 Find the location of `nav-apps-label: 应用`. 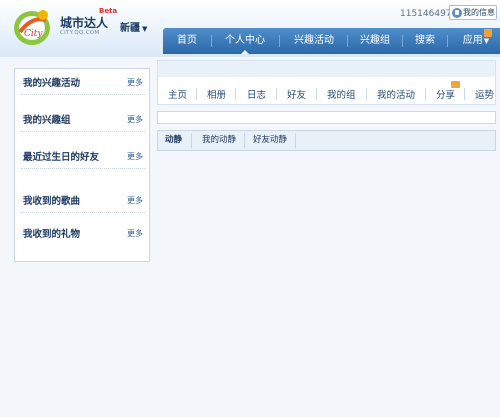

nav-apps-label: 应用 is located at coordinates (472, 40).